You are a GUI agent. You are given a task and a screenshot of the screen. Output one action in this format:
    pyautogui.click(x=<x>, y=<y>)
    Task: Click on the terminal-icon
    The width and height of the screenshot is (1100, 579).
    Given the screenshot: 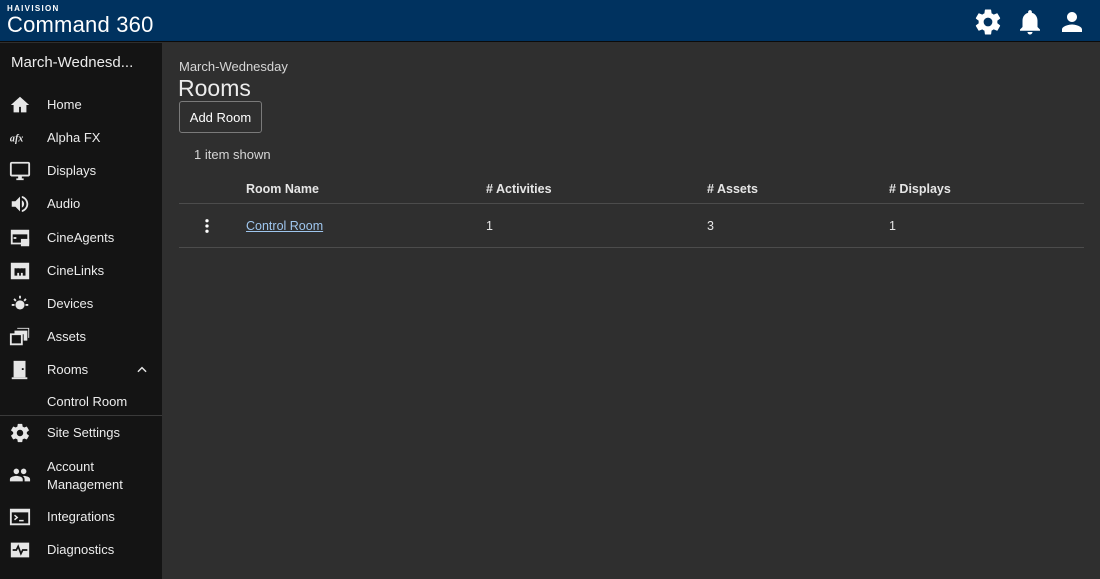 What is the action you would take?
    pyautogui.click(x=20, y=517)
    